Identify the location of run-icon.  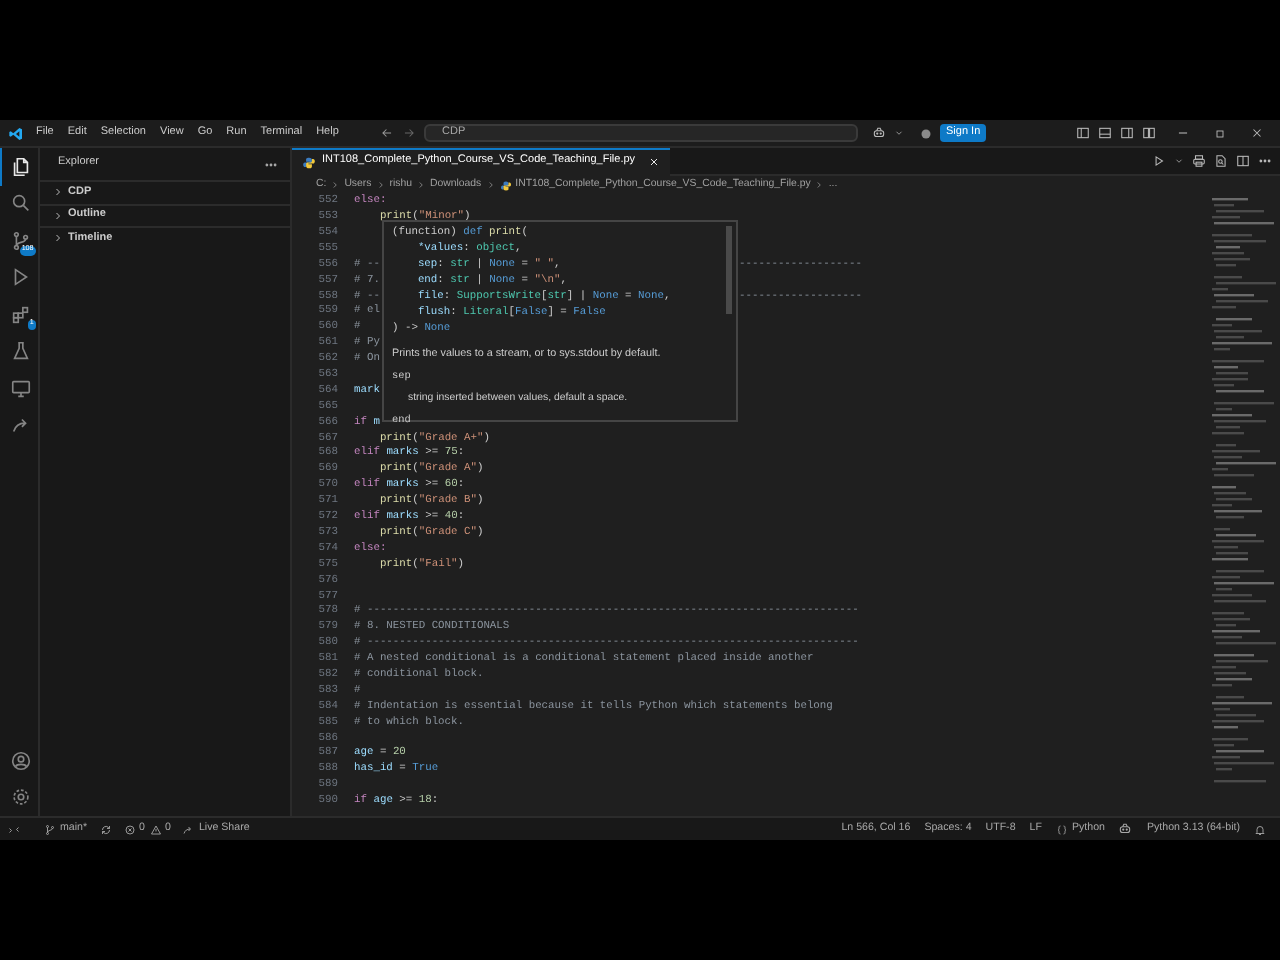
(1159, 161).